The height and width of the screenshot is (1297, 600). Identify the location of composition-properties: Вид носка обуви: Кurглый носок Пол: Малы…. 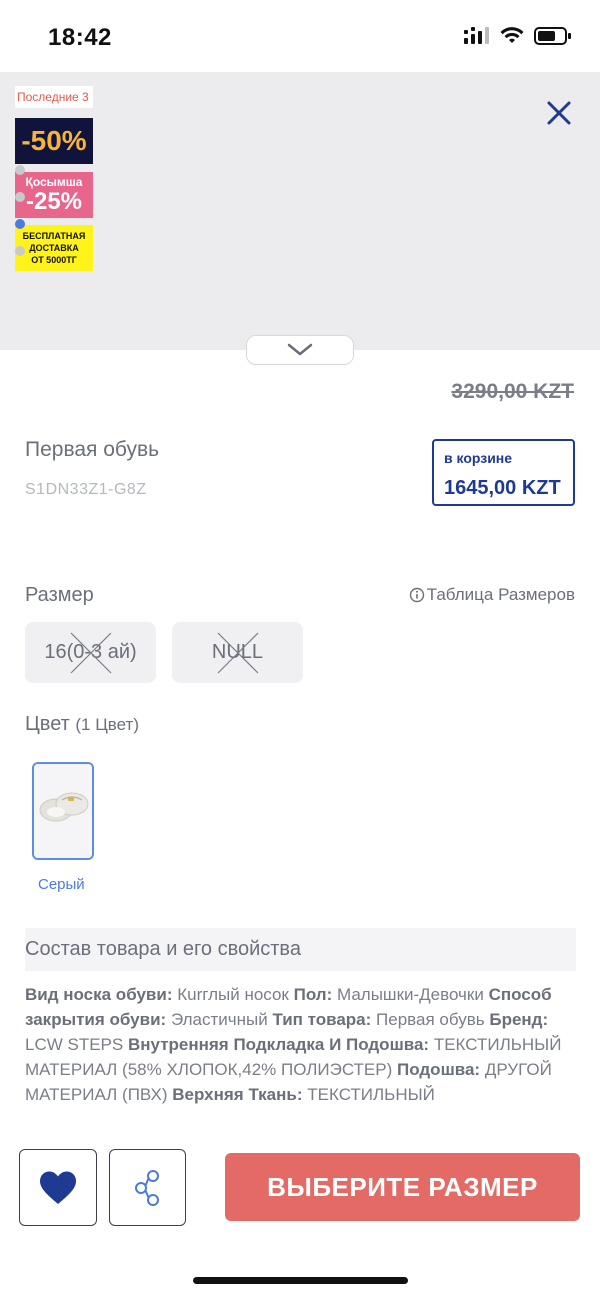
(300, 1056).